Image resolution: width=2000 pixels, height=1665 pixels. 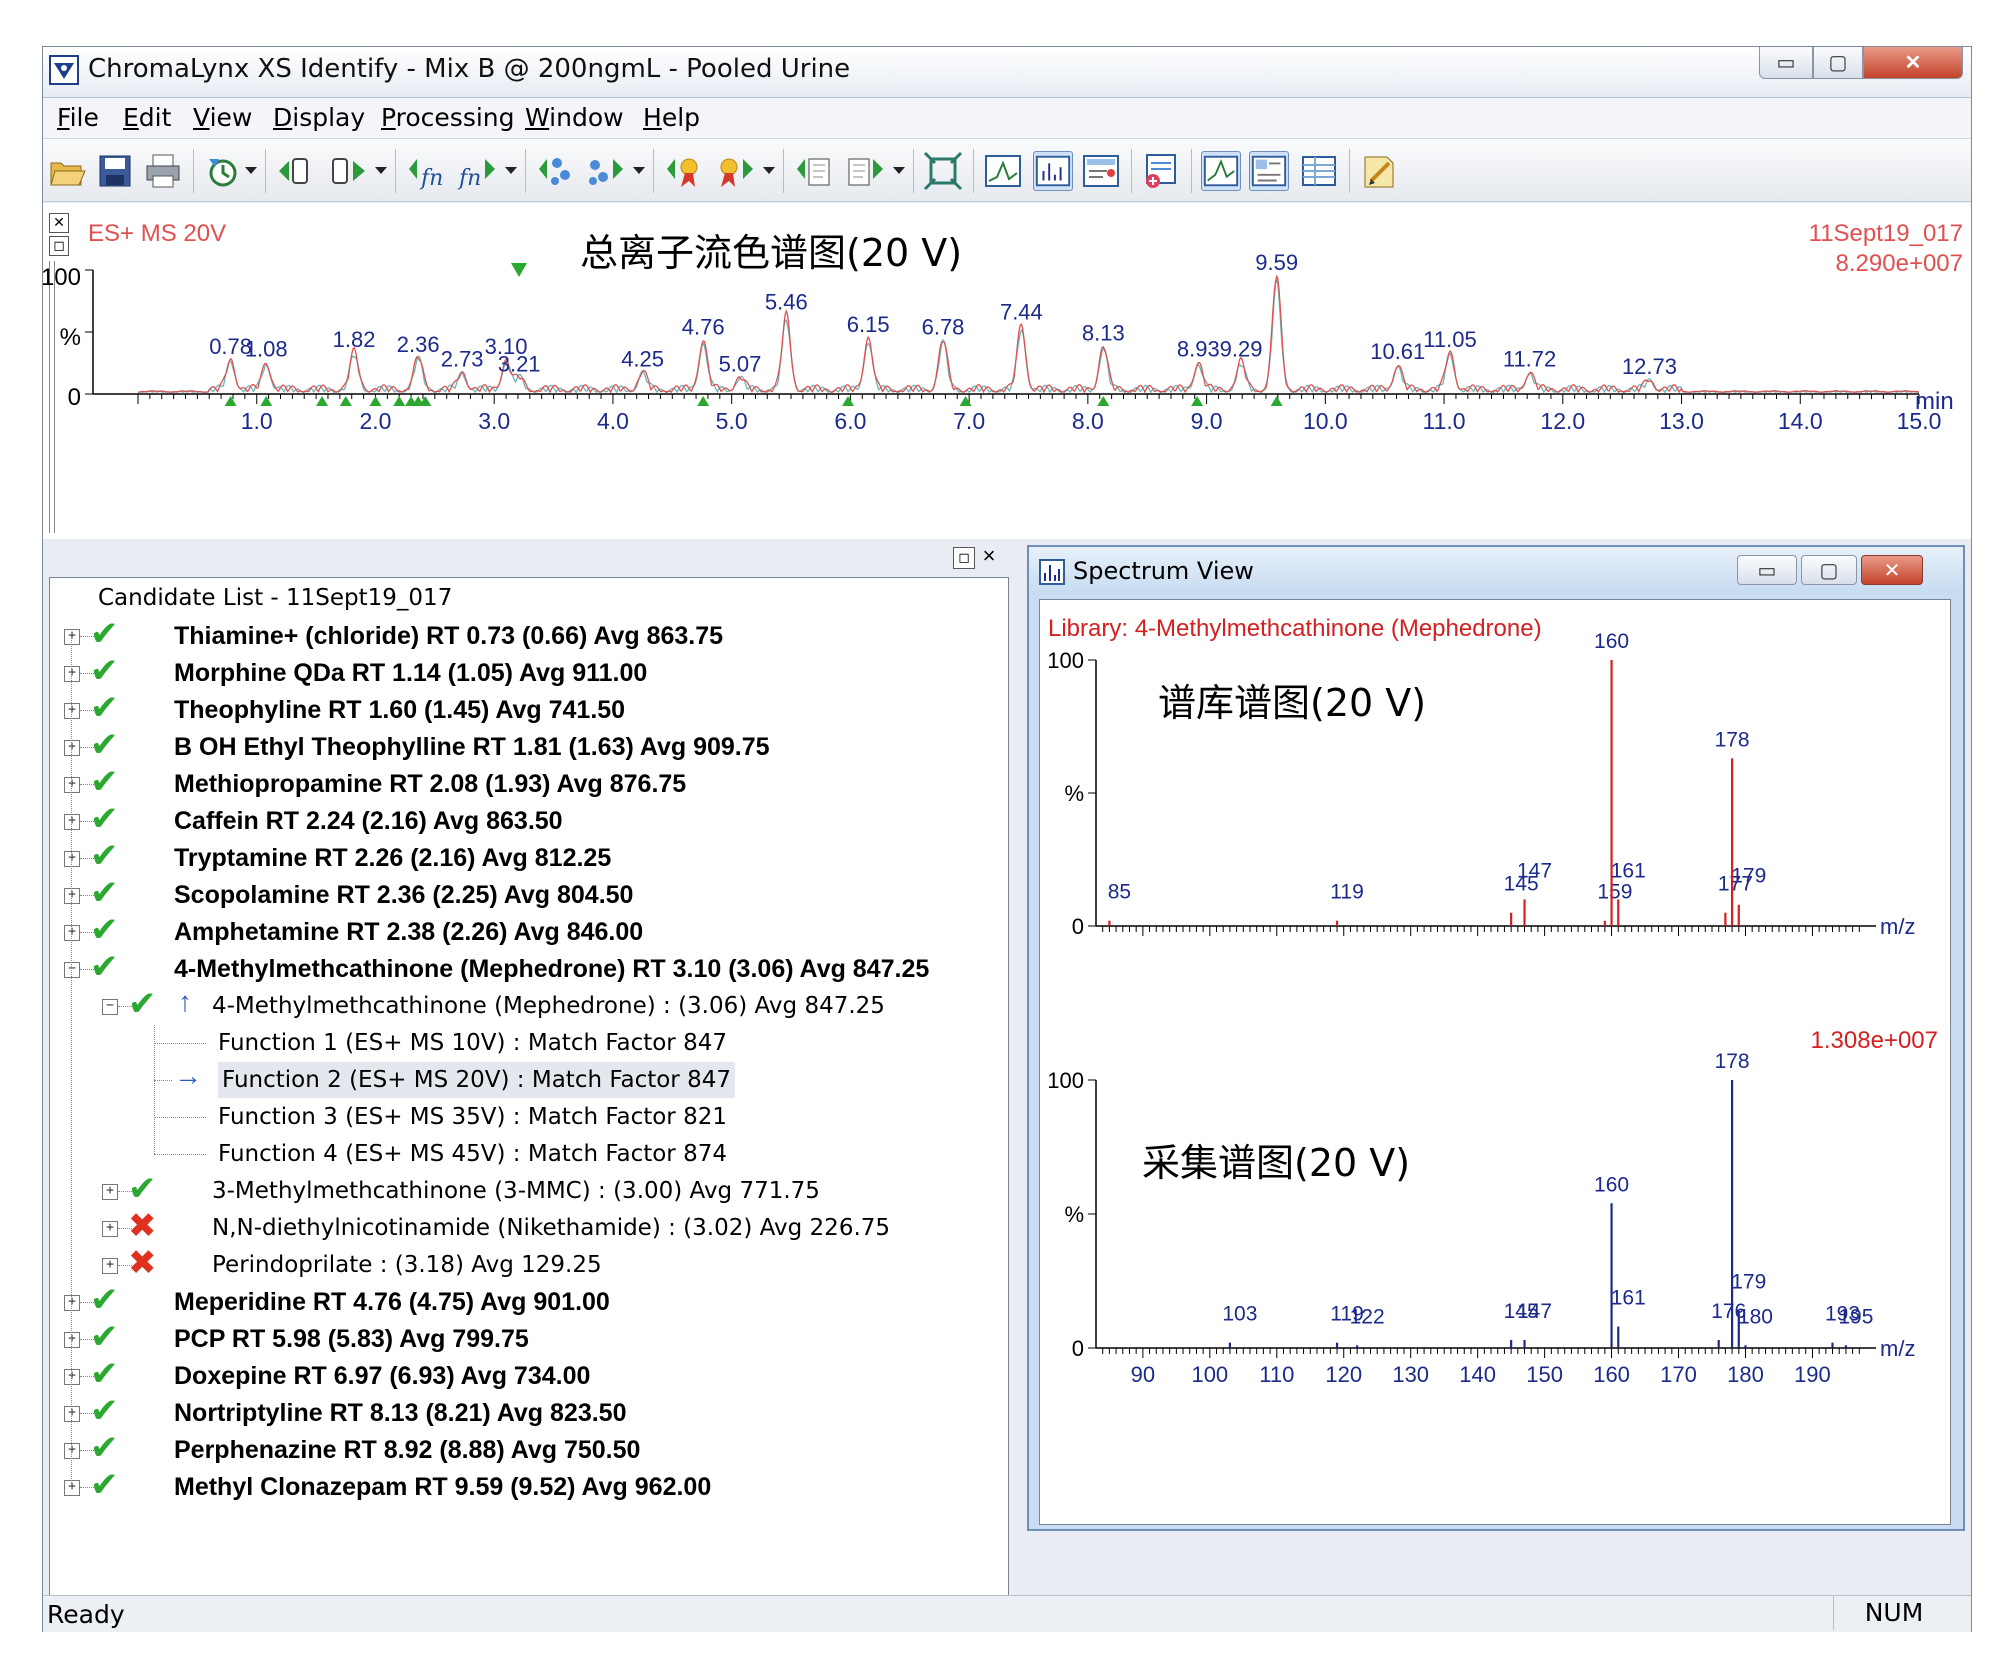 What do you see at coordinates (1161, 171) in the screenshot?
I see `add-library-icon` at bounding box center [1161, 171].